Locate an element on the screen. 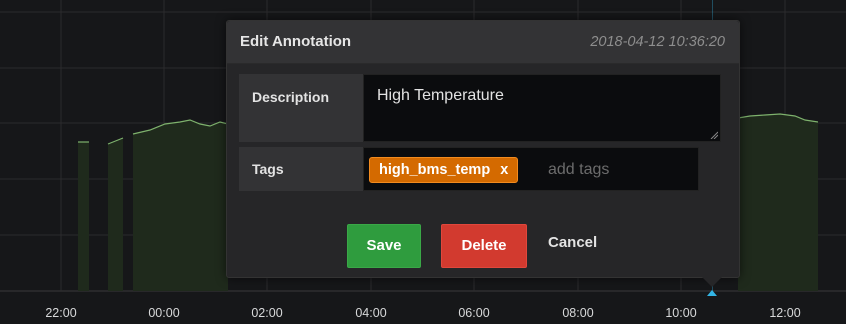 The height and width of the screenshot is (324, 846). annotation-marker is located at coordinates (712, 293).